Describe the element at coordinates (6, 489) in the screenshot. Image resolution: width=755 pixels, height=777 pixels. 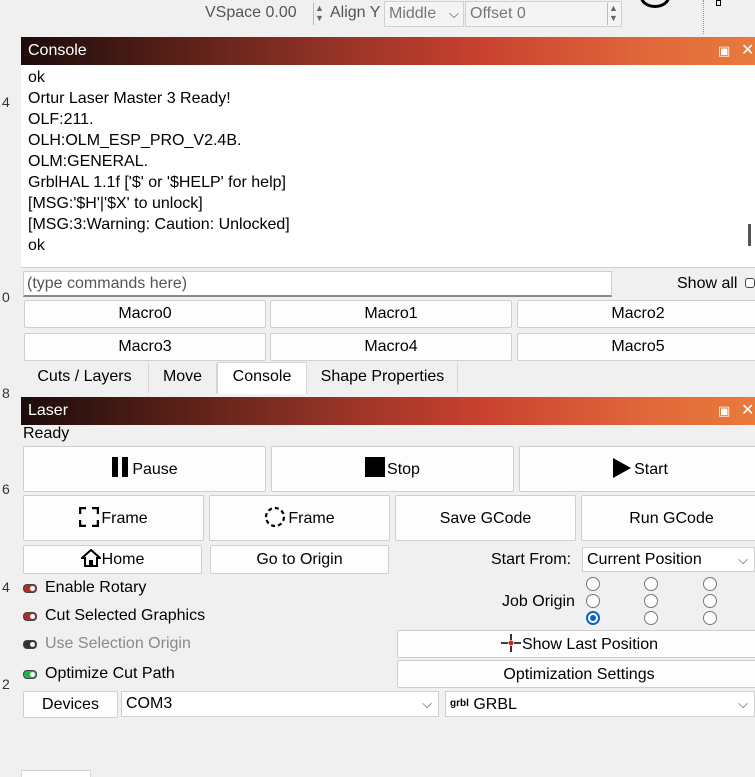
I see `ruler-mark: 6` at that location.